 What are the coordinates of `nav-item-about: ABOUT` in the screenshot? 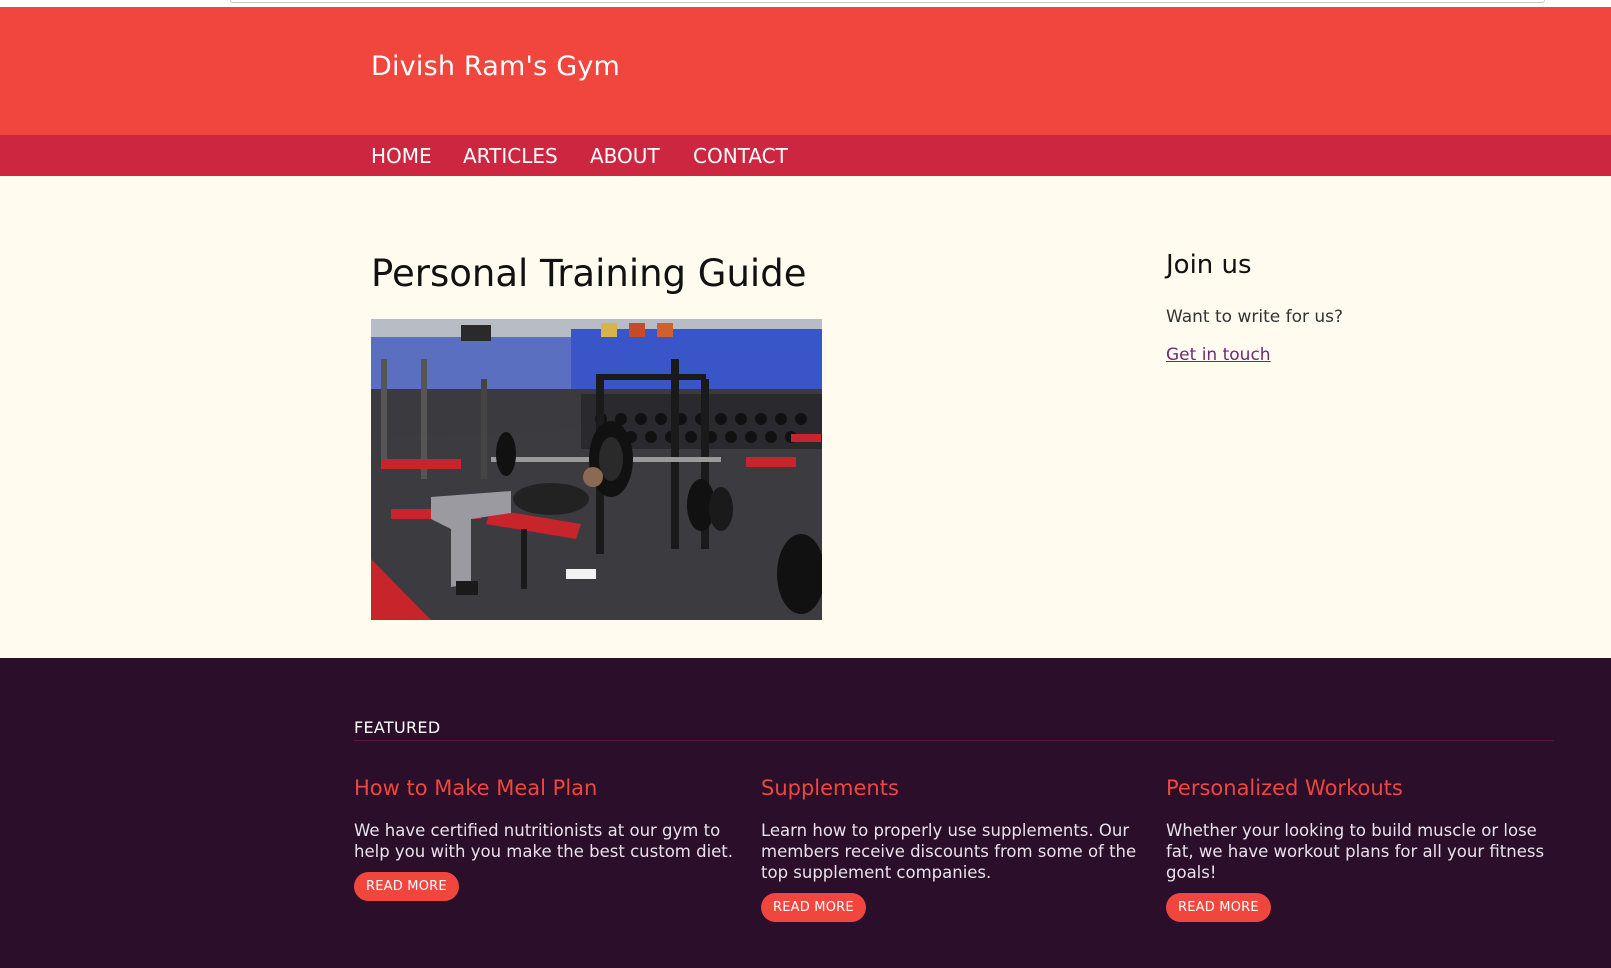 It's located at (625, 156).